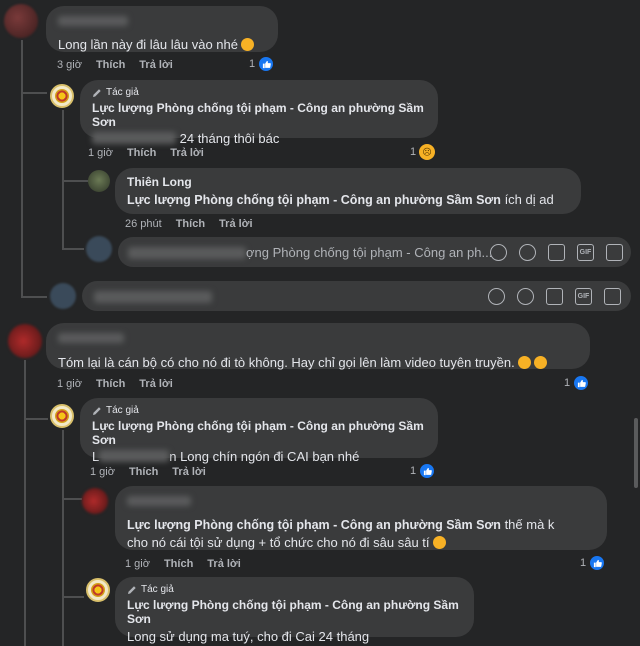 The width and height of the screenshot is (640, 646). I want to click on comment-text: Long lần này đi lâu lâu vào nhé, so click(148, 44).